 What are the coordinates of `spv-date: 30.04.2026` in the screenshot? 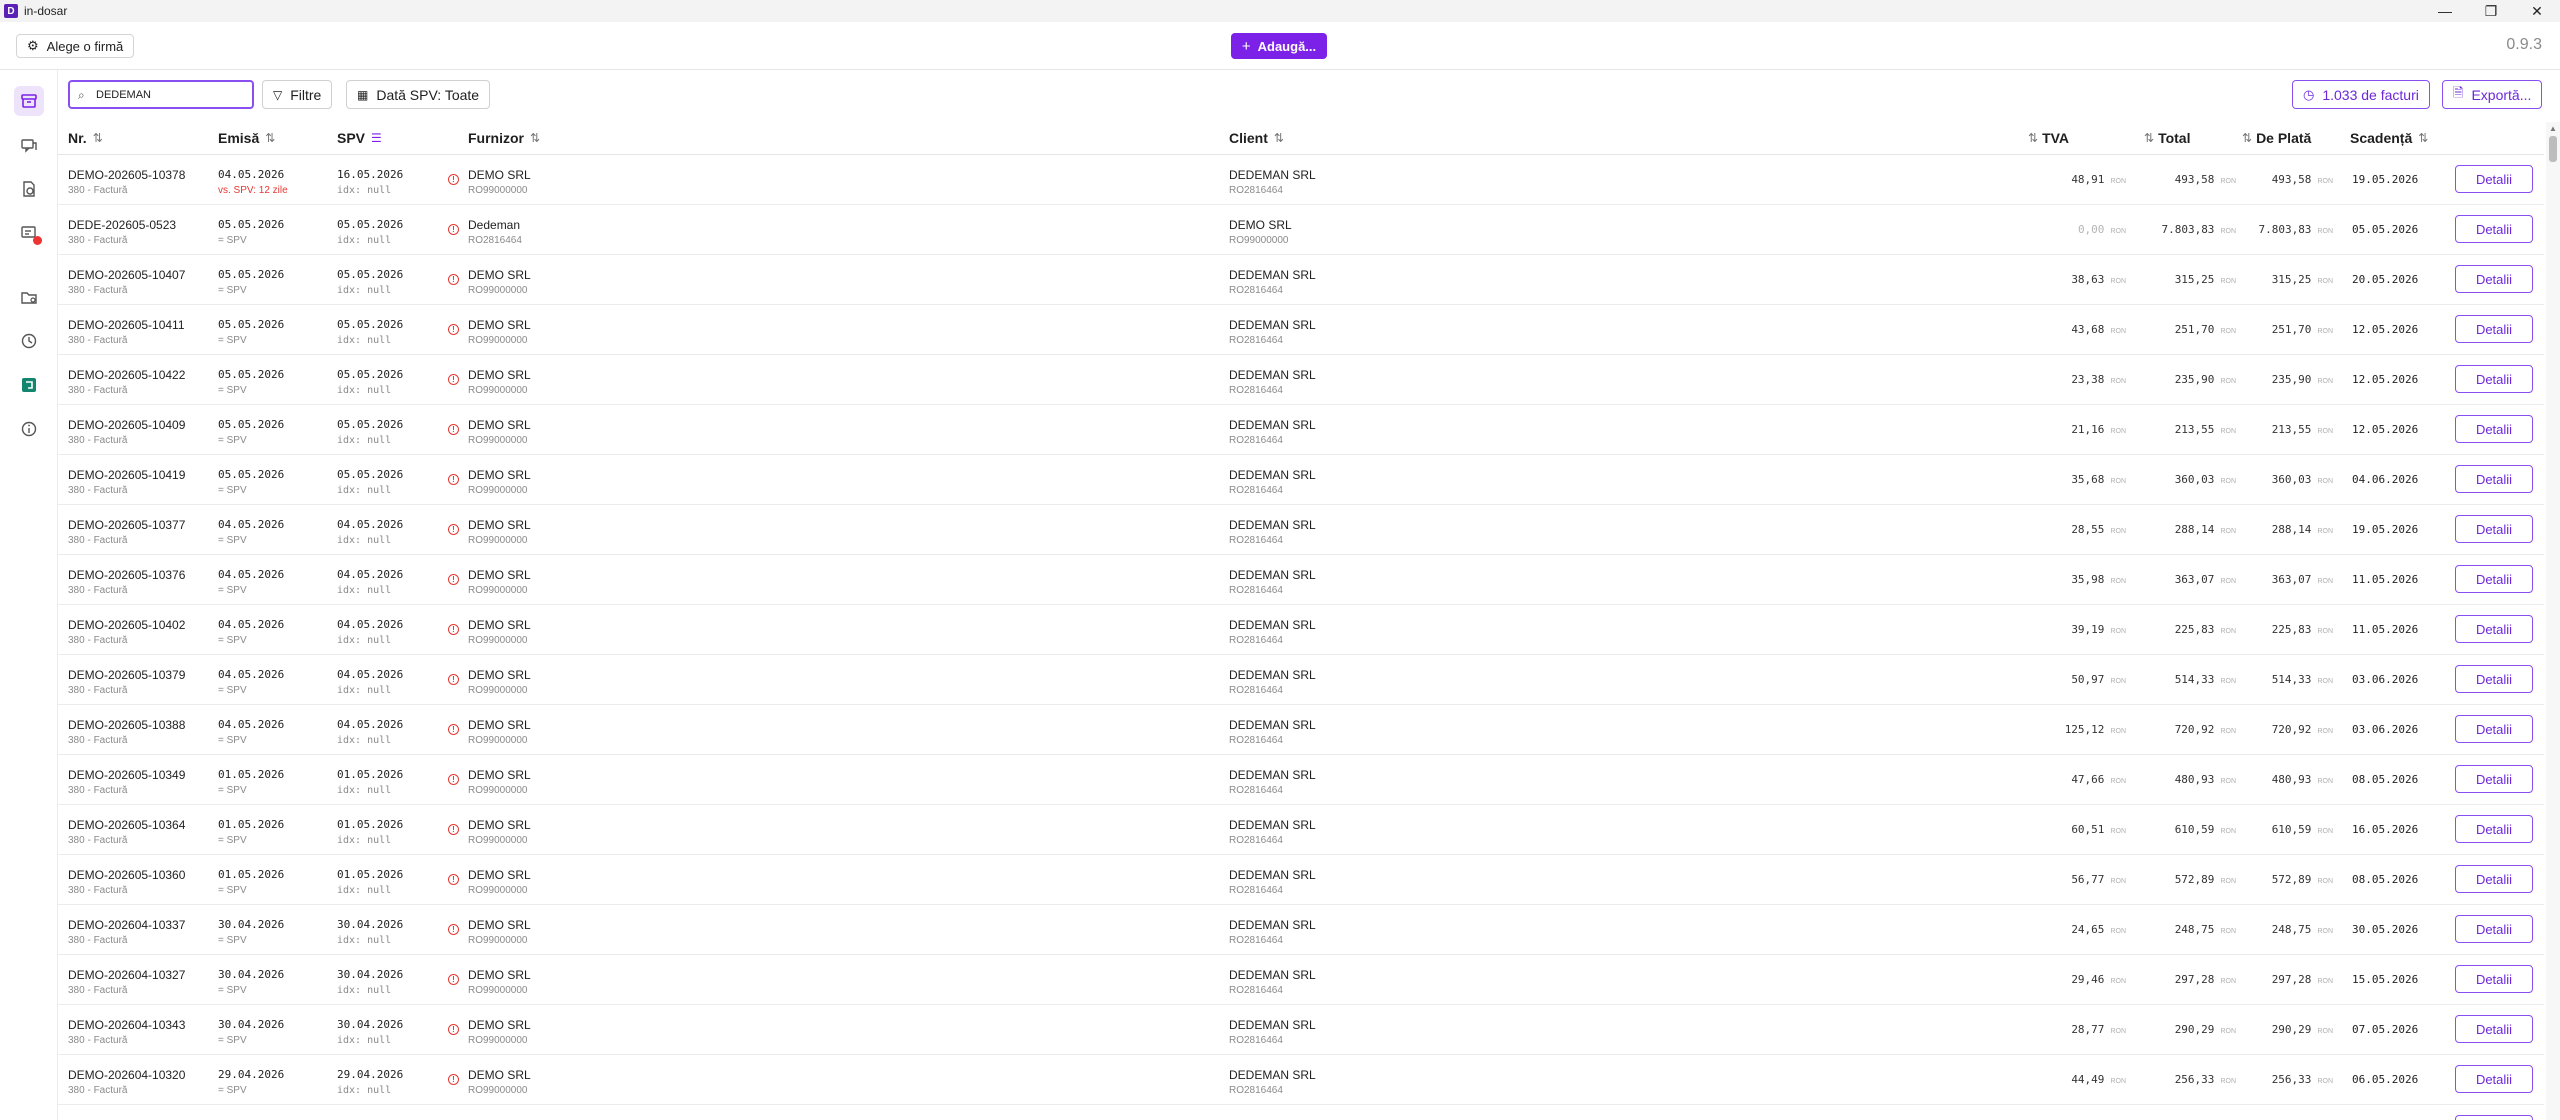 It's located at (370, 1024).